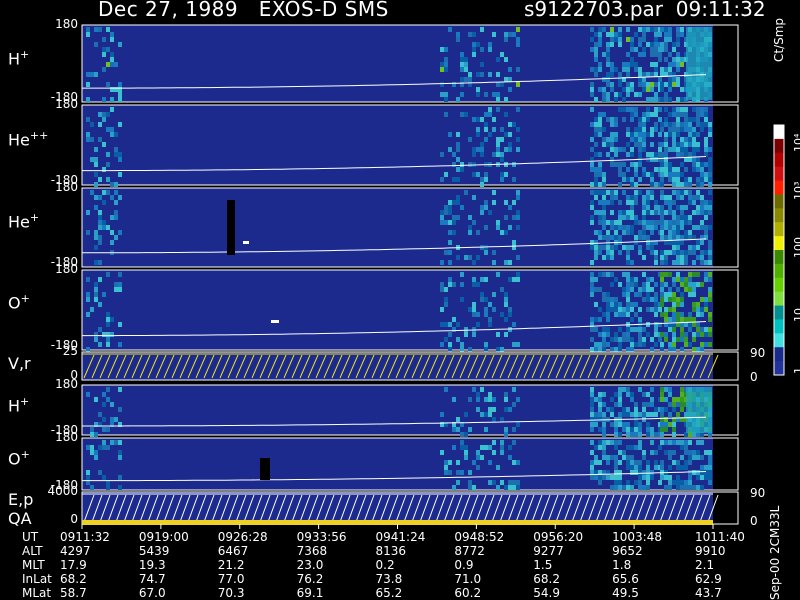 The height and width of the screenshot is (600, 800). I want to click on right-tick-bottom: 0, so click(754, 521).